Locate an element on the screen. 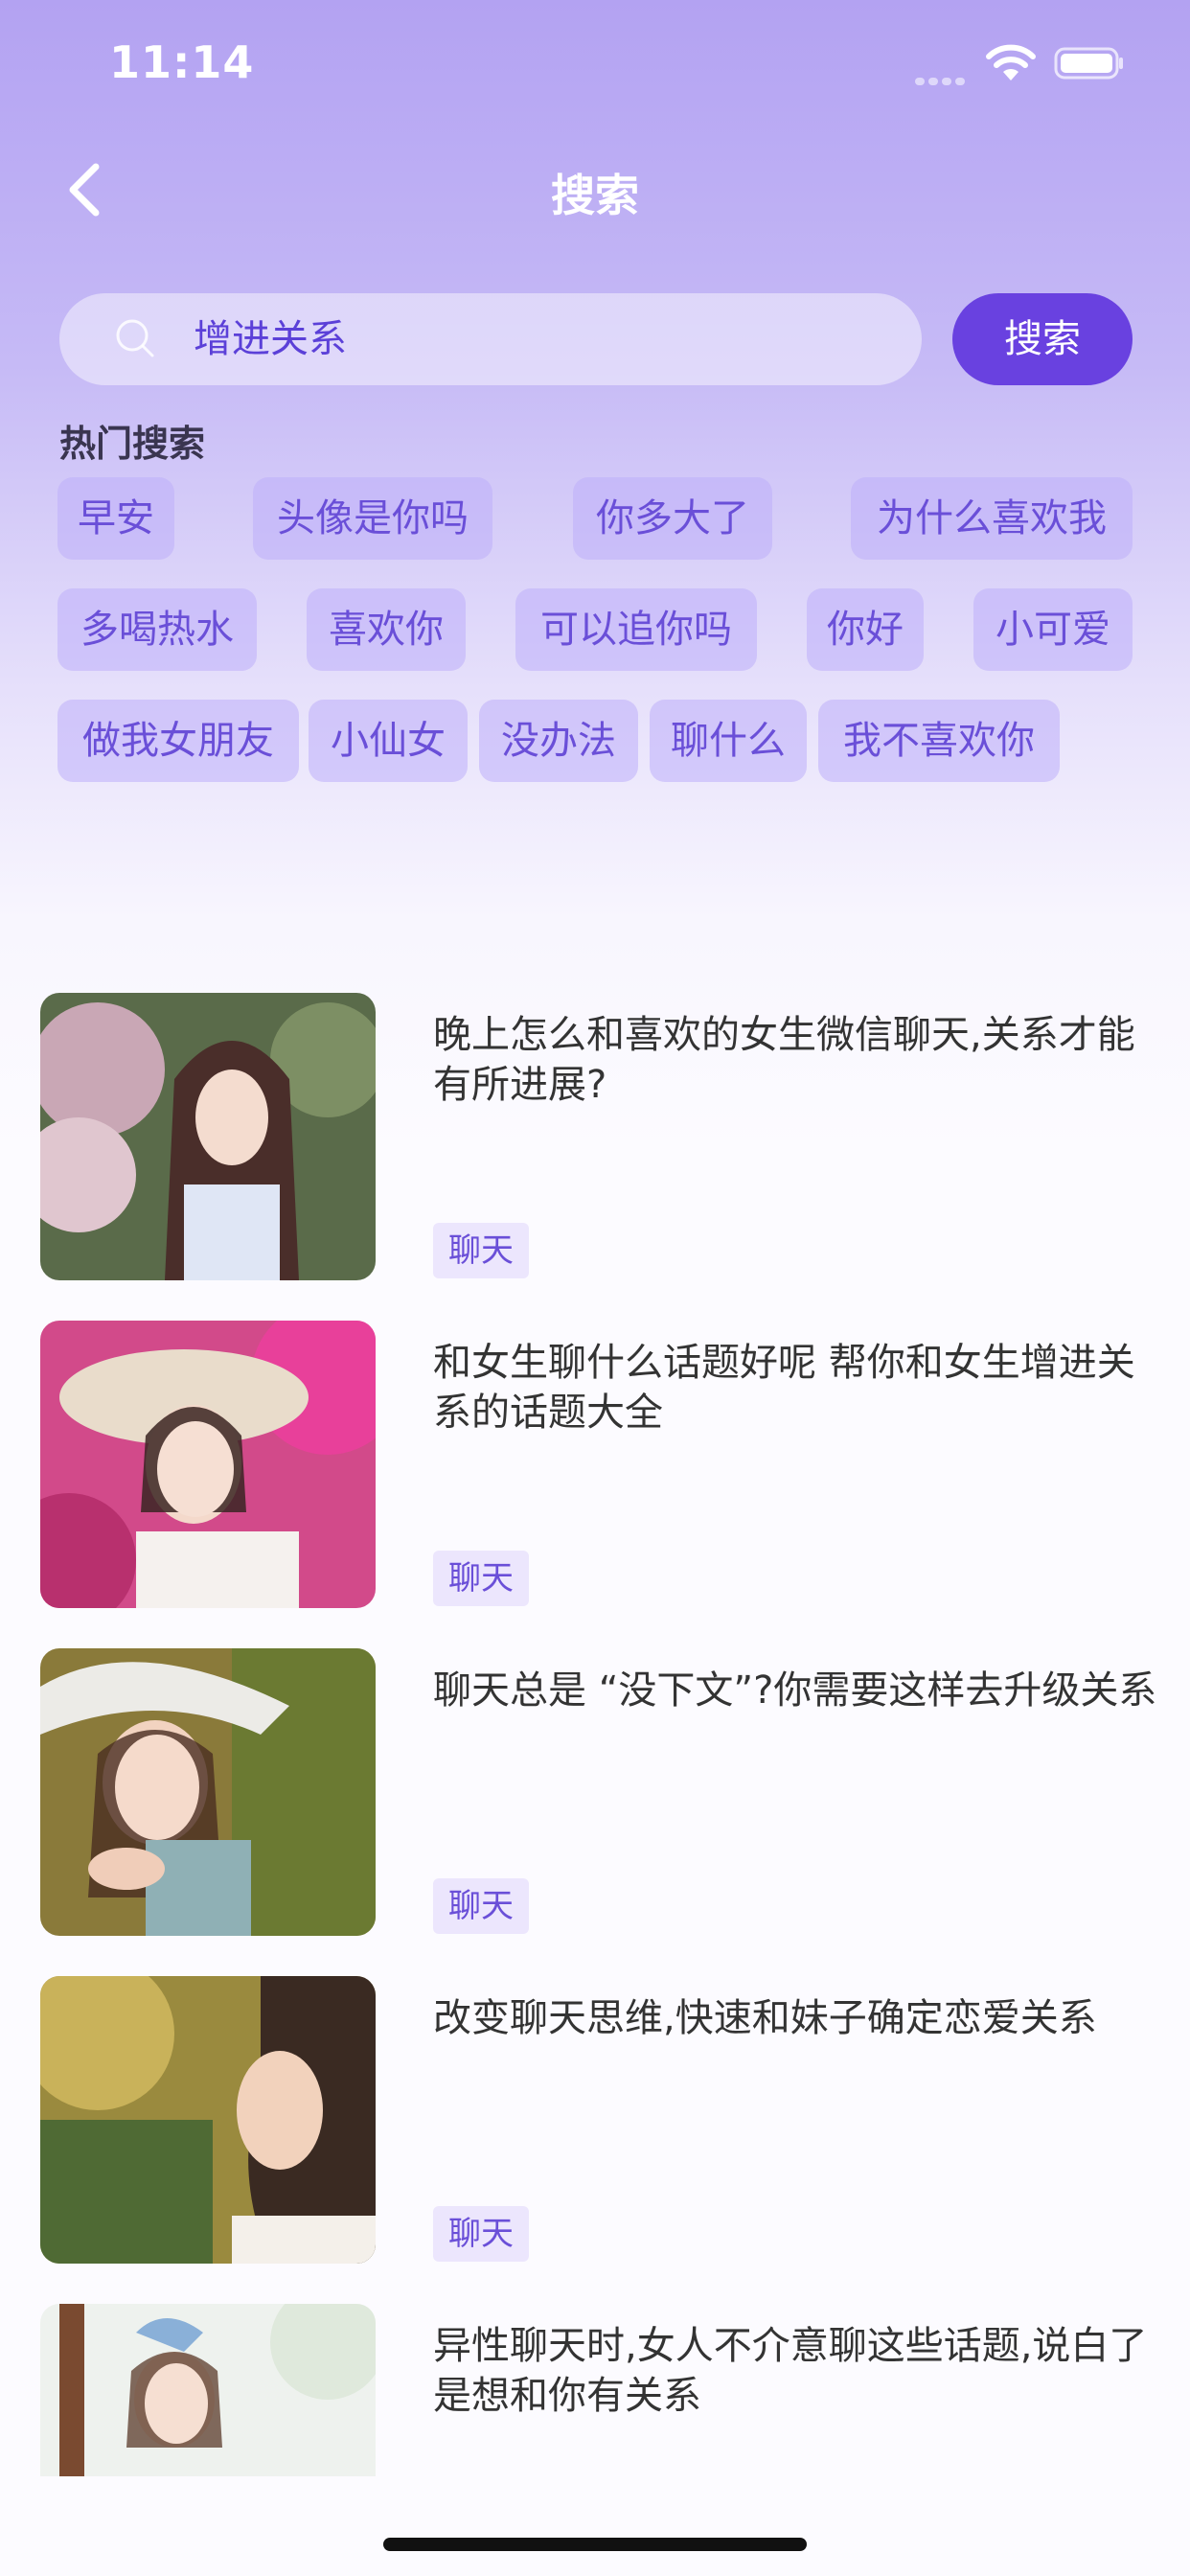 The image size is (1190, 2576). article-title: 聊天总是 “没下文”?你需要这样去升级关系 is located at coordinates (795, 1690).